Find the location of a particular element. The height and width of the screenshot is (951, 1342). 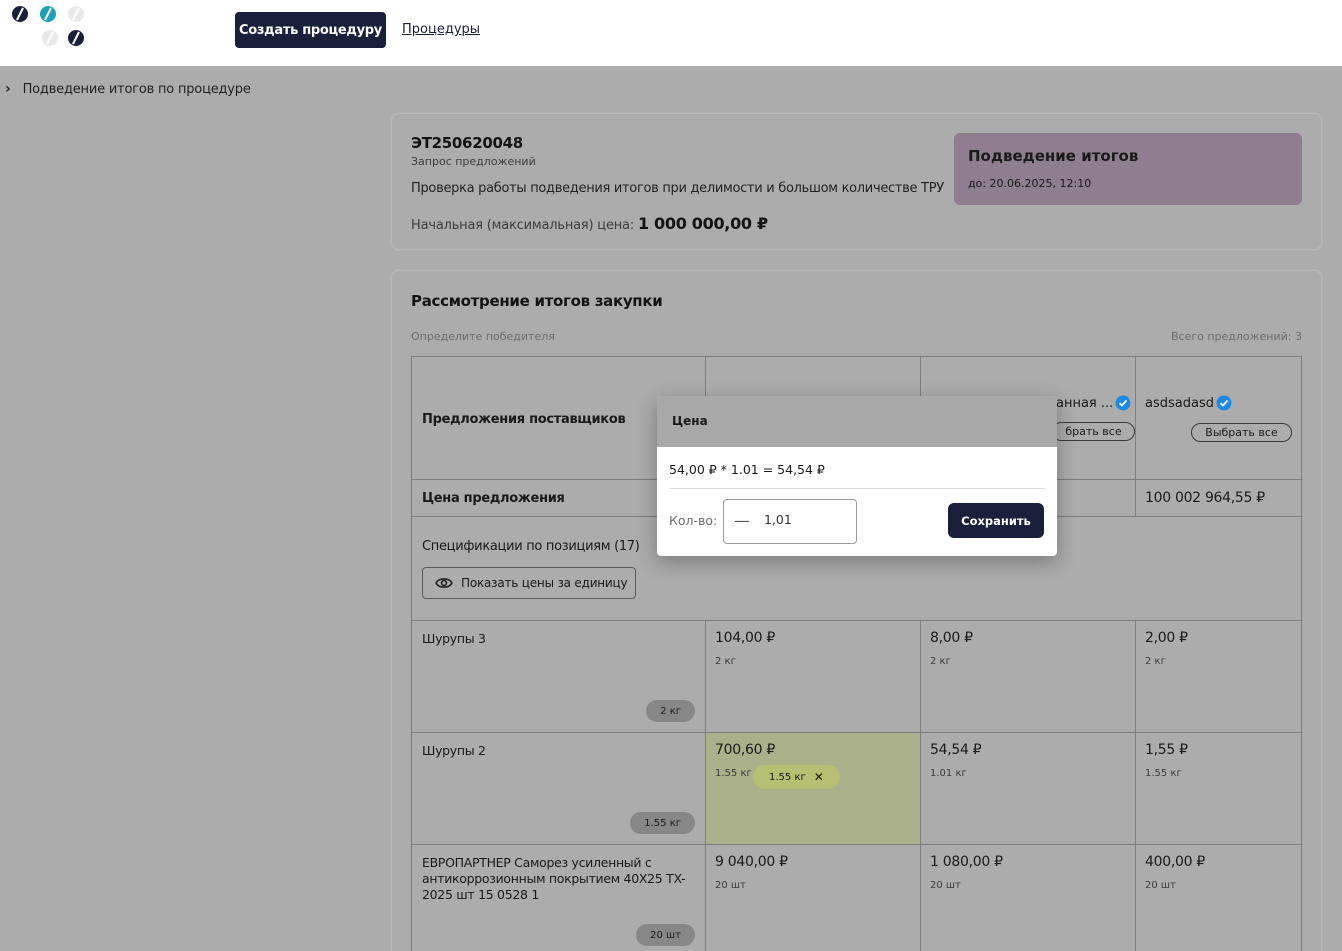

item-price: 1 080,00 ₽ is located at coordinates (966, 862).